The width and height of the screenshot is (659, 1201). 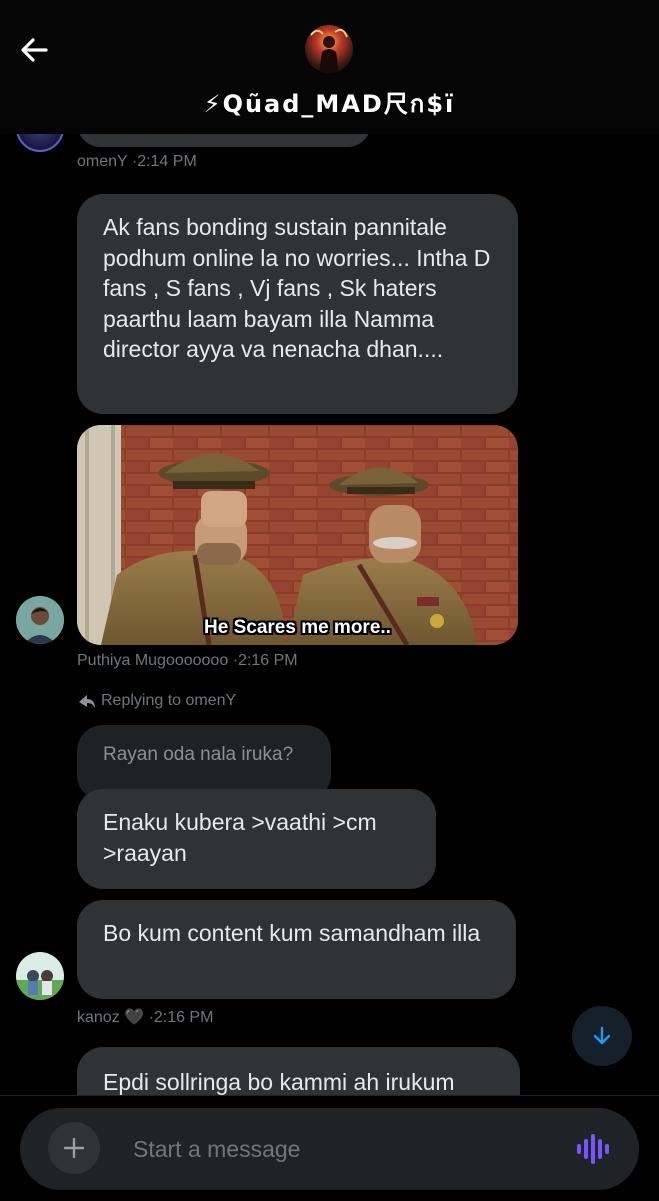 What do you see at coordinates (296, 949) in the screenshot?
I see `message-bubble: Bo kum content kum samandham illa` at bounding box center [296, 949].